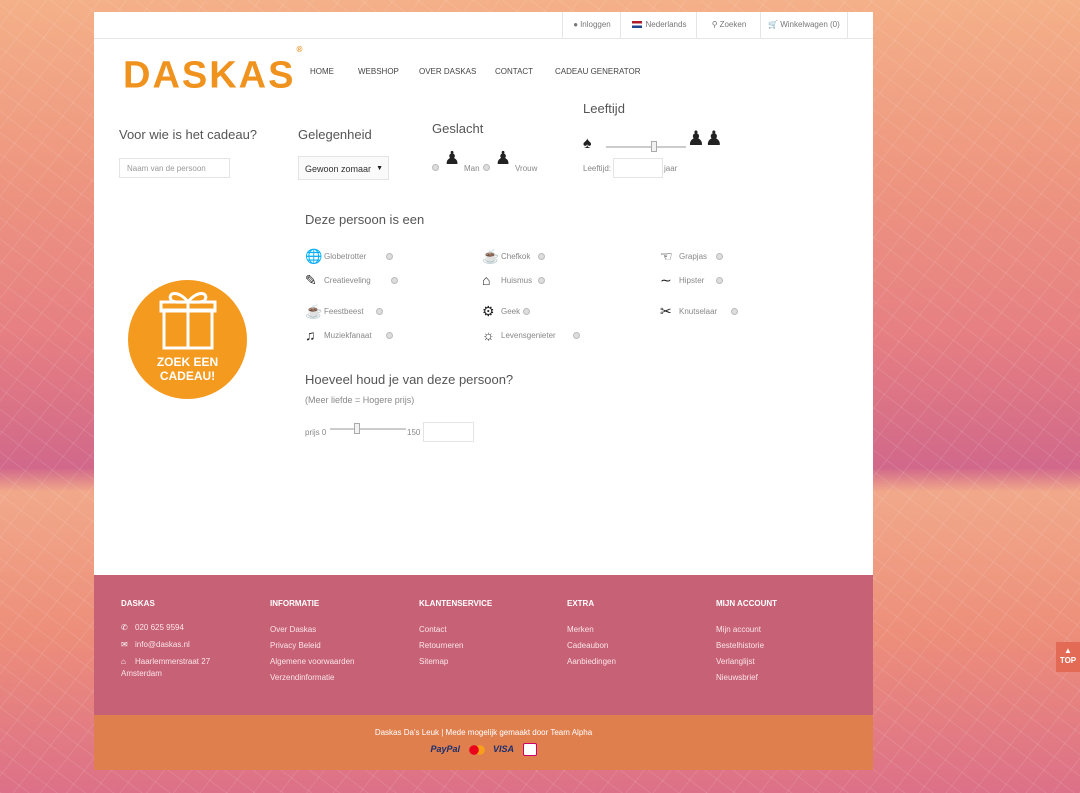 Image resolution: width=1080 pixels, height=793 pixels. What do you see at coordinates (476, 749) in the screenshot?
I see `mastercard-icon` at bounding box center [476, 749].